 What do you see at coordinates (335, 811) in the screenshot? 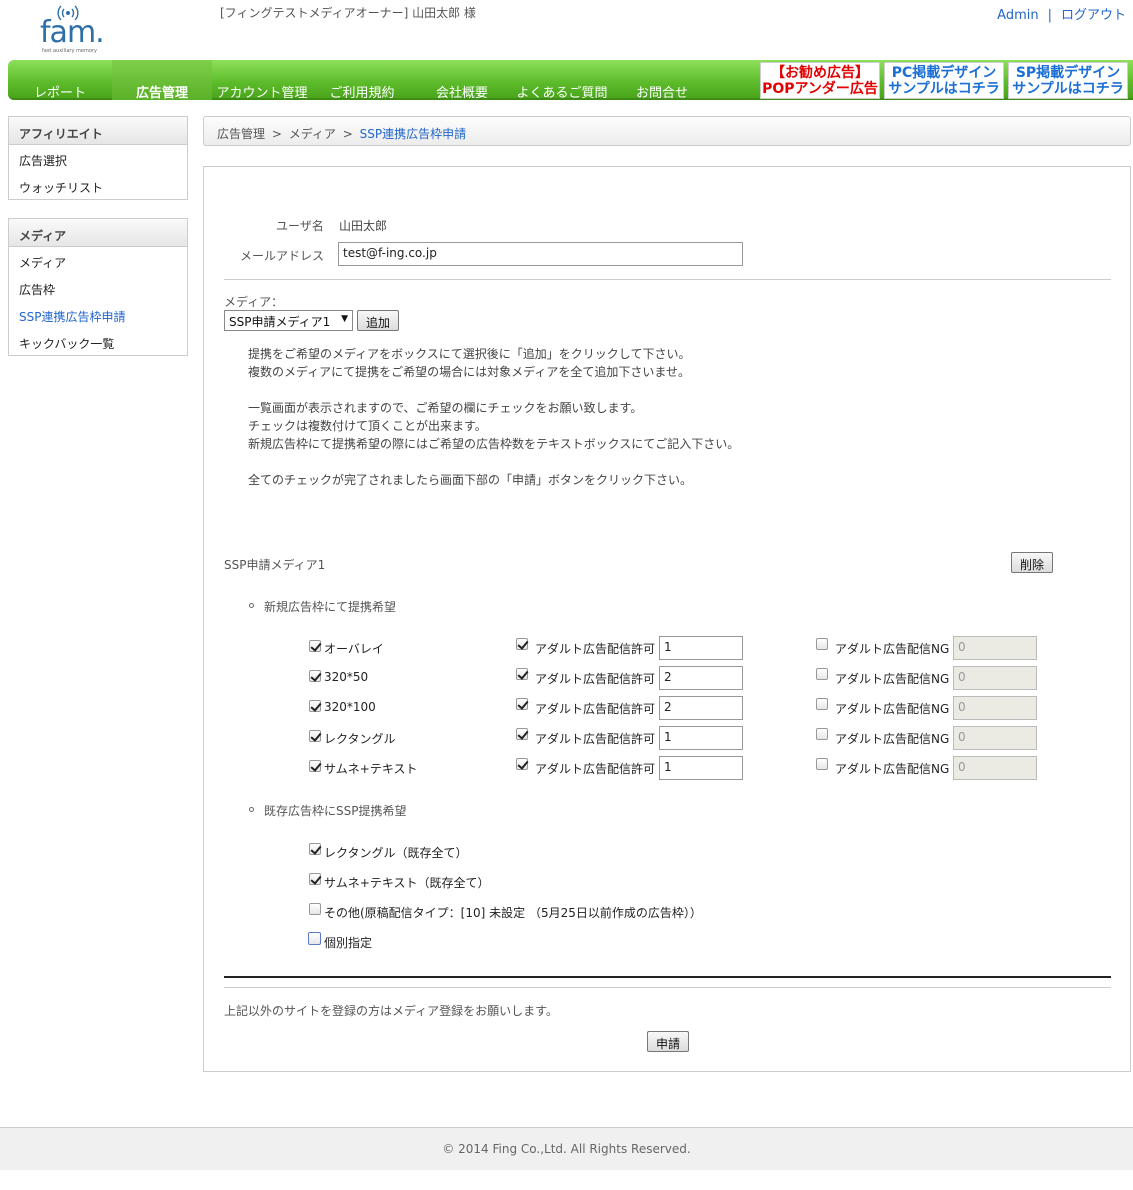
I see `existing-slot-heading: 既存広告枠にSSP提携希望` at bounding box center [335, 811].